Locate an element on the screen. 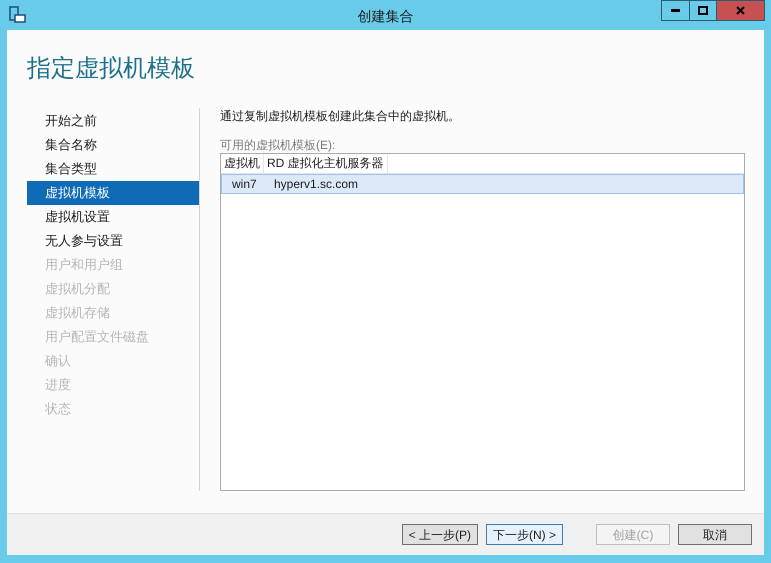  wizard-step: 无人参与设置 is located at coordinates (113, 241).